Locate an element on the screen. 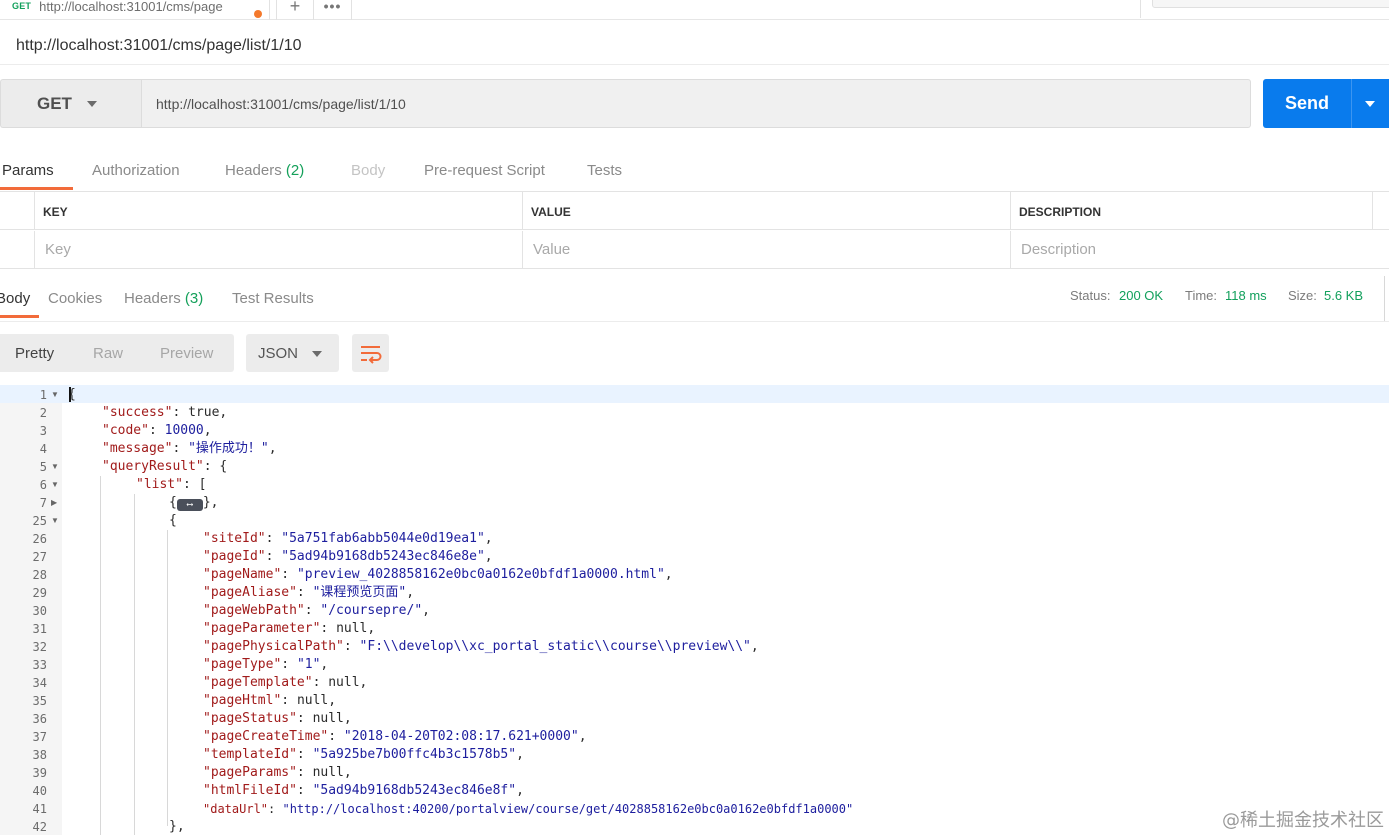 The height and width of the screenshot is (835, 1389). code-line: { is located at coordinates (173, 520).